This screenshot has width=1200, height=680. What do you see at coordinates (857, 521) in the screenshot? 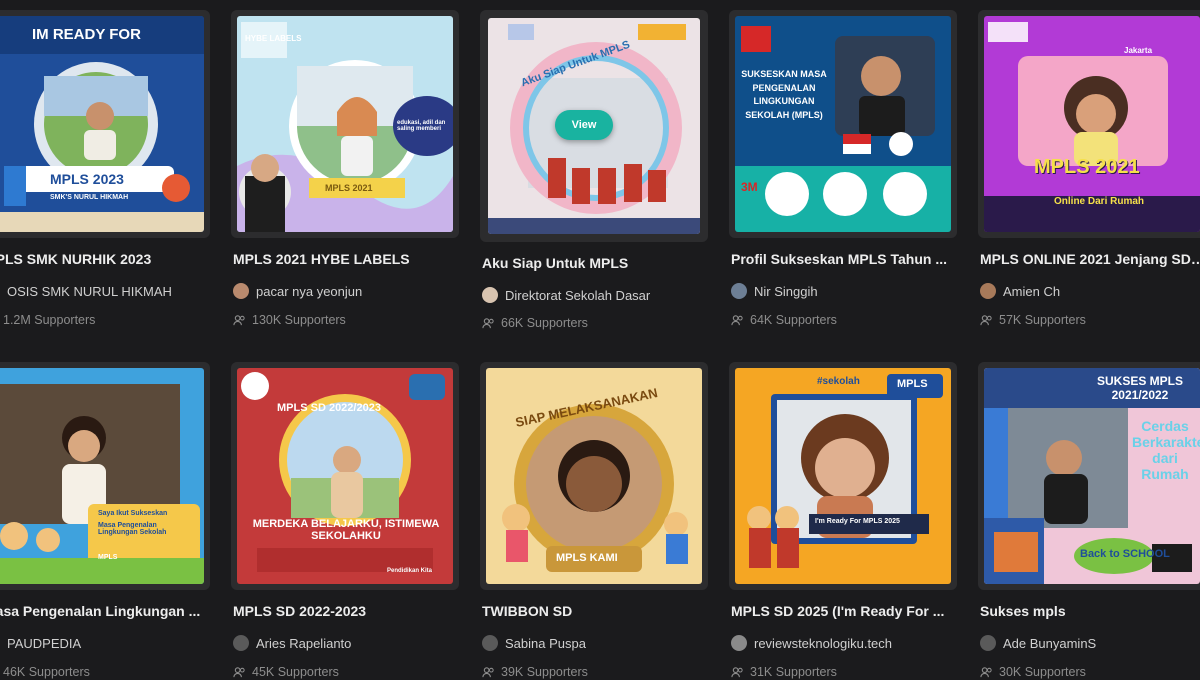
I see `thumbnail-main-text: I'm Ready For MPLS 2025` at bounding box center [857, 521].